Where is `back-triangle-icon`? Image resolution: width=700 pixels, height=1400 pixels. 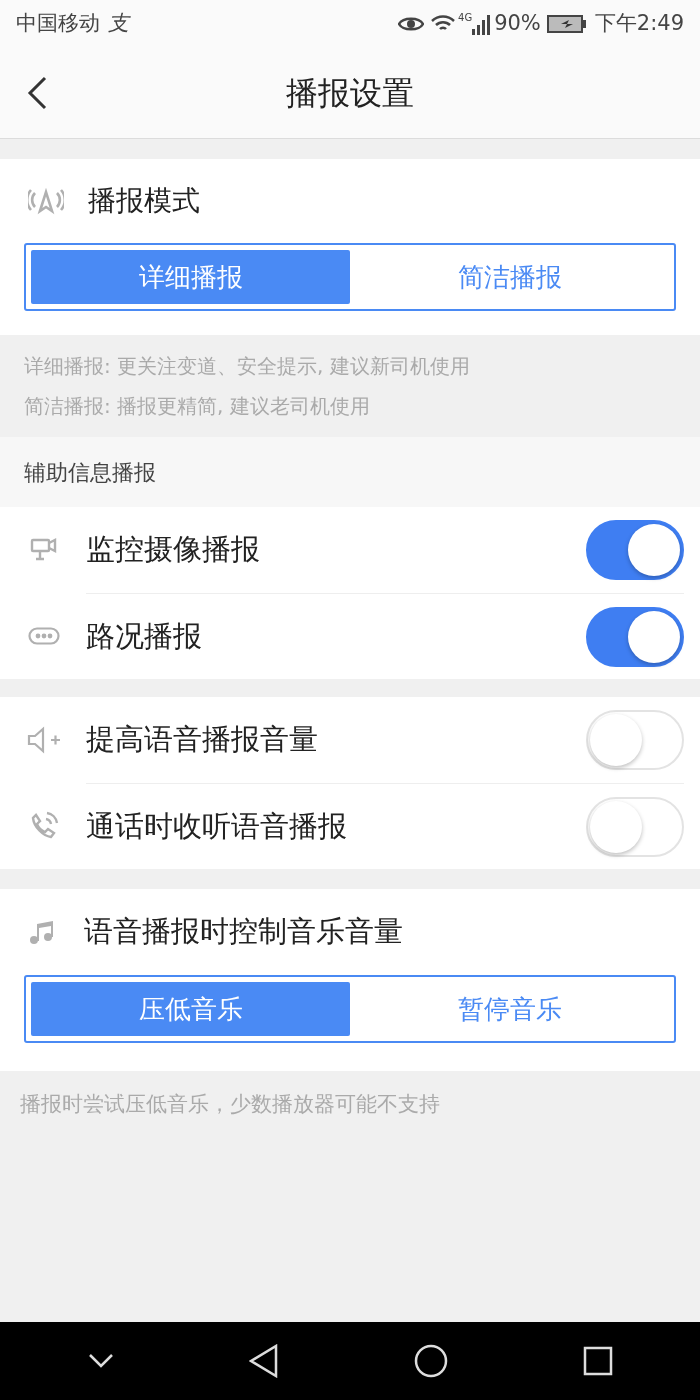
back-triangle-icon is located at coordinates (263, 1361).